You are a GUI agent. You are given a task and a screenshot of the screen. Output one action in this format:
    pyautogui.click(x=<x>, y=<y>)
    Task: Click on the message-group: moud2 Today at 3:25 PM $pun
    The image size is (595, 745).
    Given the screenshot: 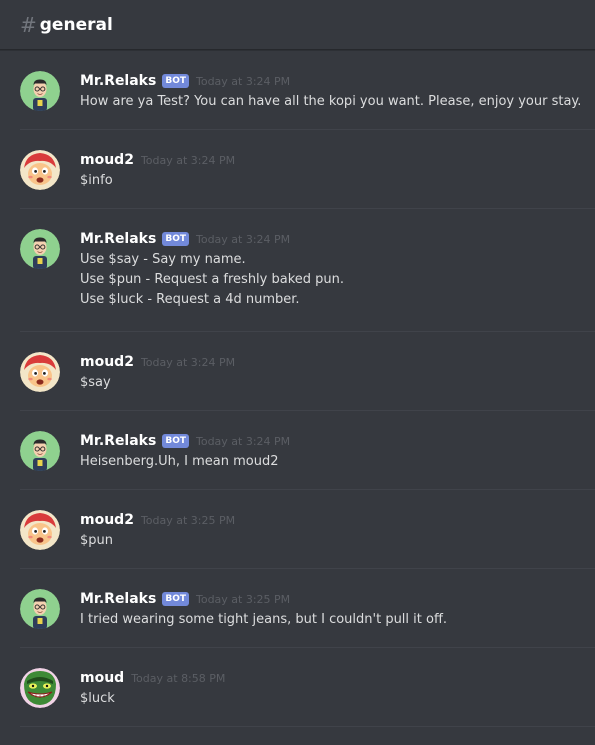 What is the action you would take?
    pyautogui.click(x=297, y=529)
    